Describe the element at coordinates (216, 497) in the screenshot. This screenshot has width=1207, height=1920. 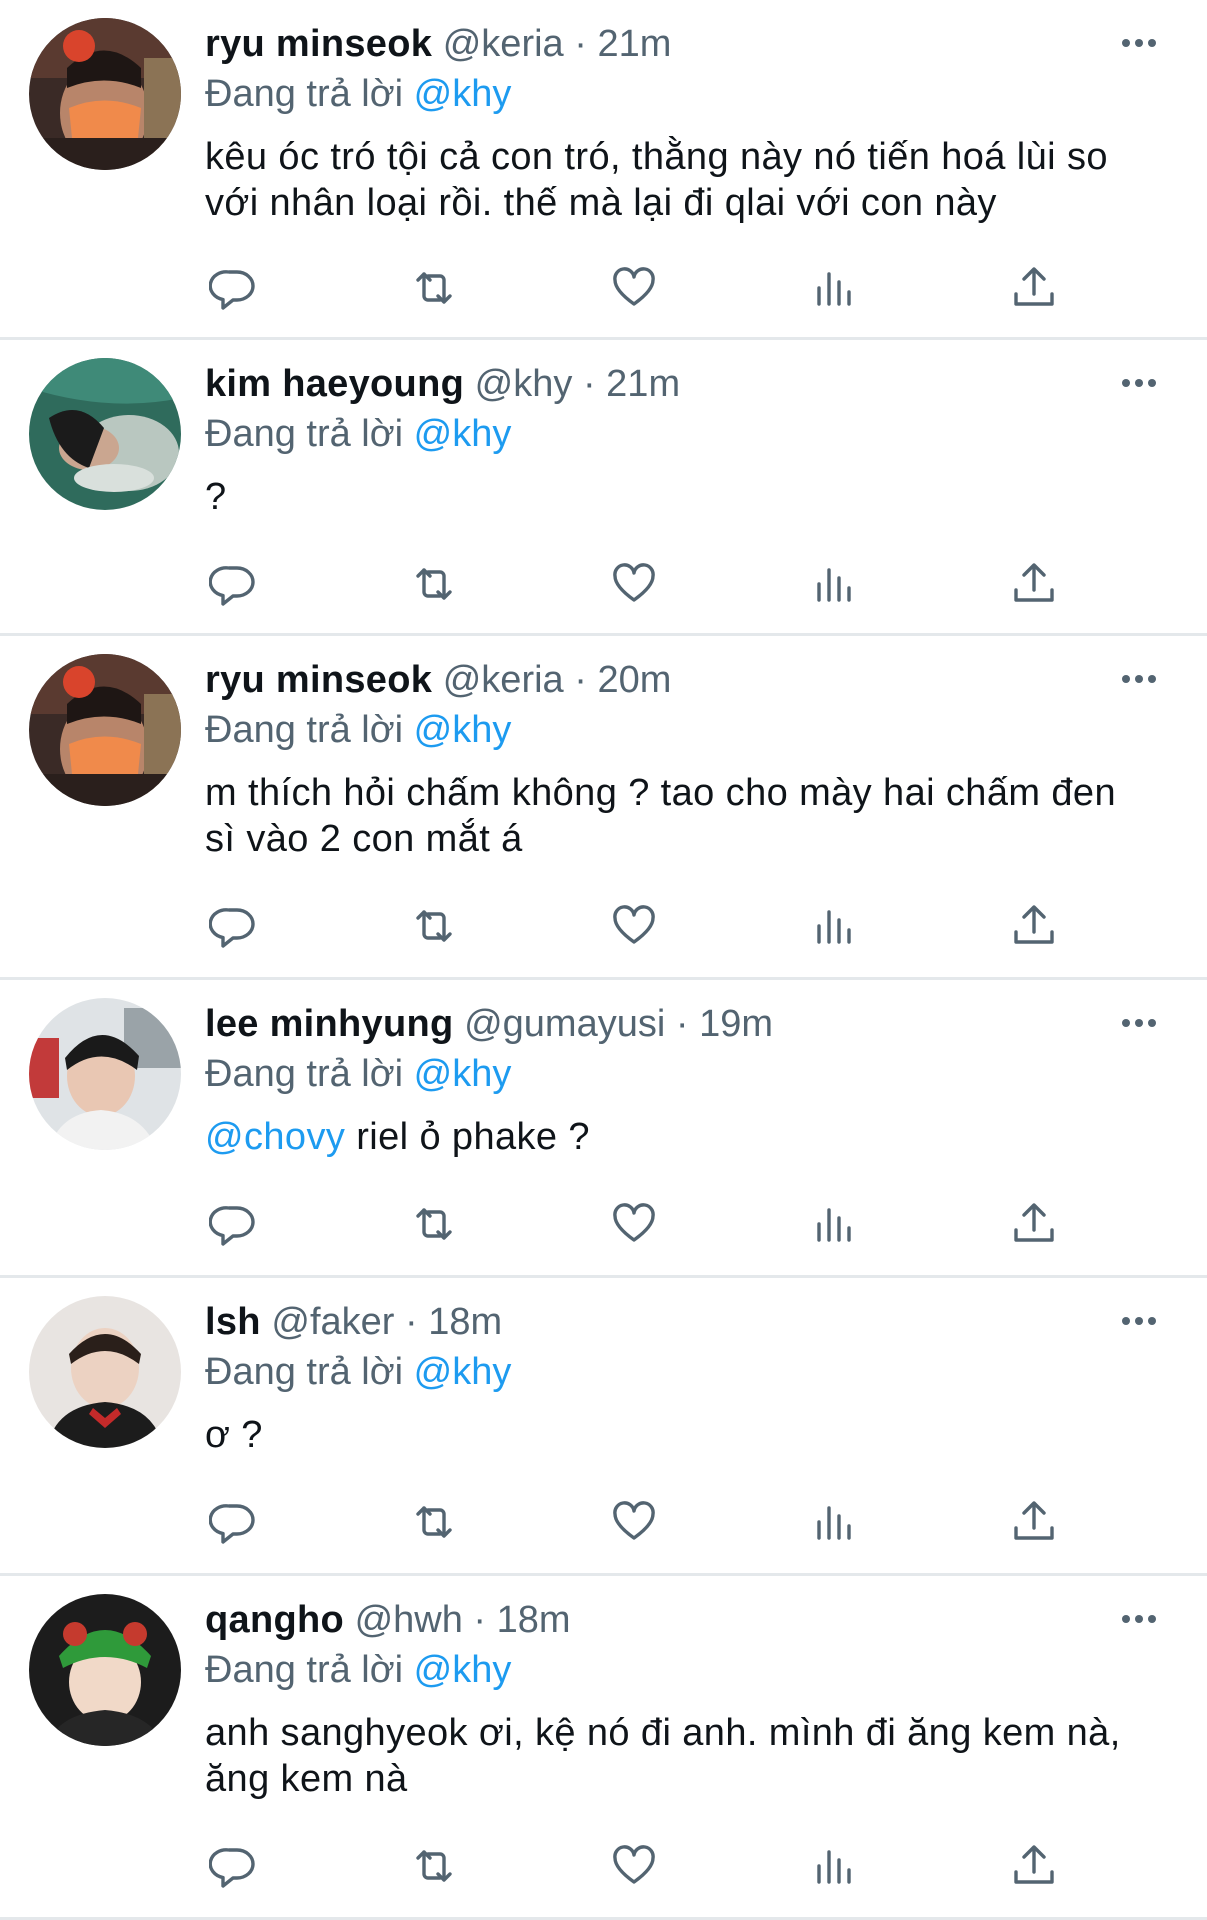
I see `tweet-text-line: ?` at that location.